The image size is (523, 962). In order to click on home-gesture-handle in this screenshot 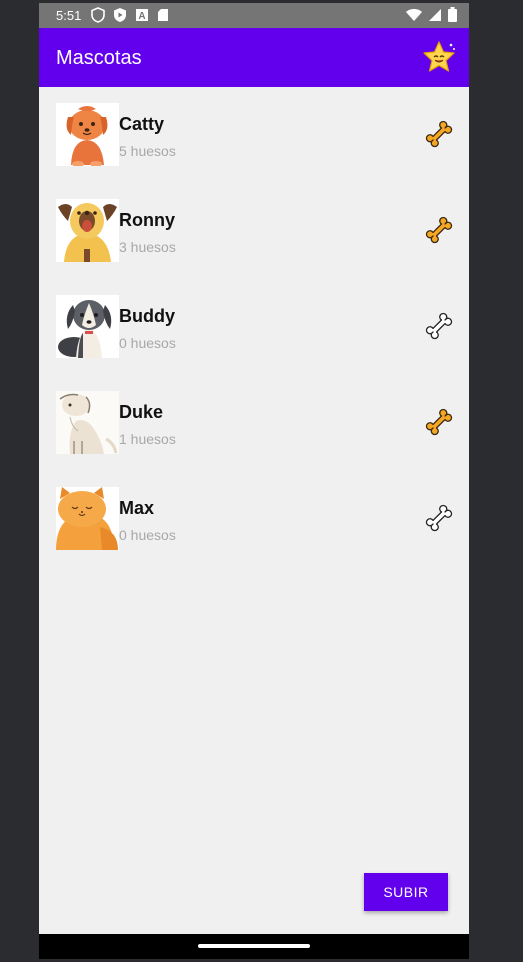, I will do `click(254, 946)`.